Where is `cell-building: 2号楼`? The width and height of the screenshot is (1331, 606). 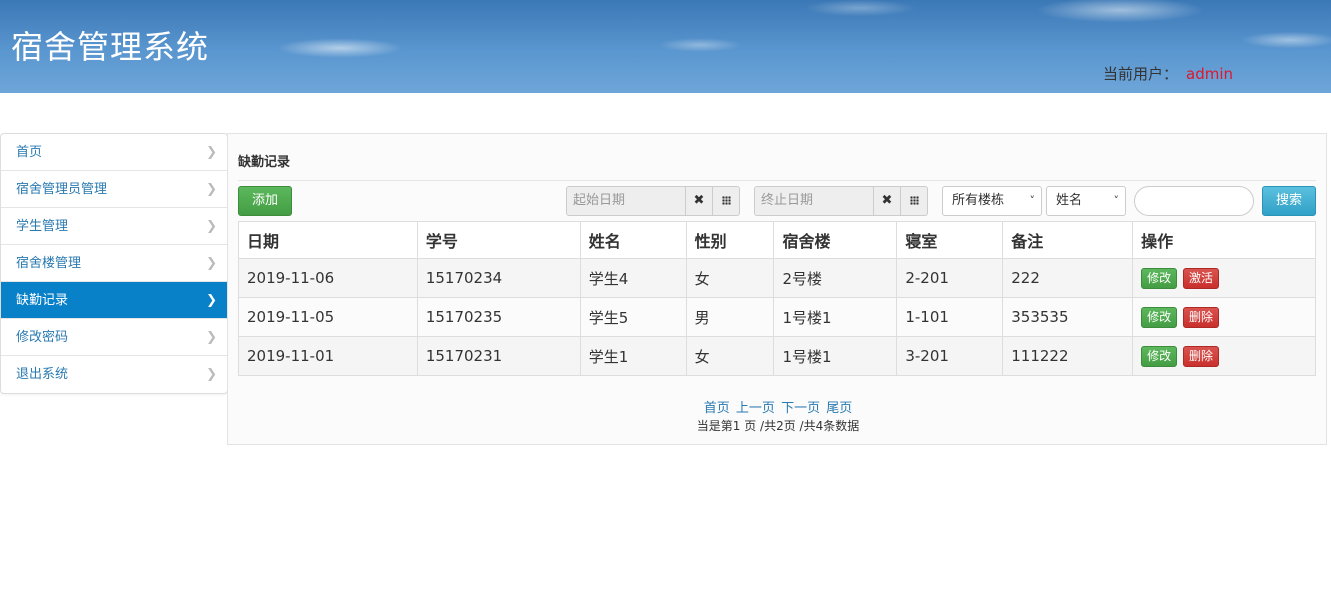
cell-building: 2号楼 is located at coordinates (835, 278).